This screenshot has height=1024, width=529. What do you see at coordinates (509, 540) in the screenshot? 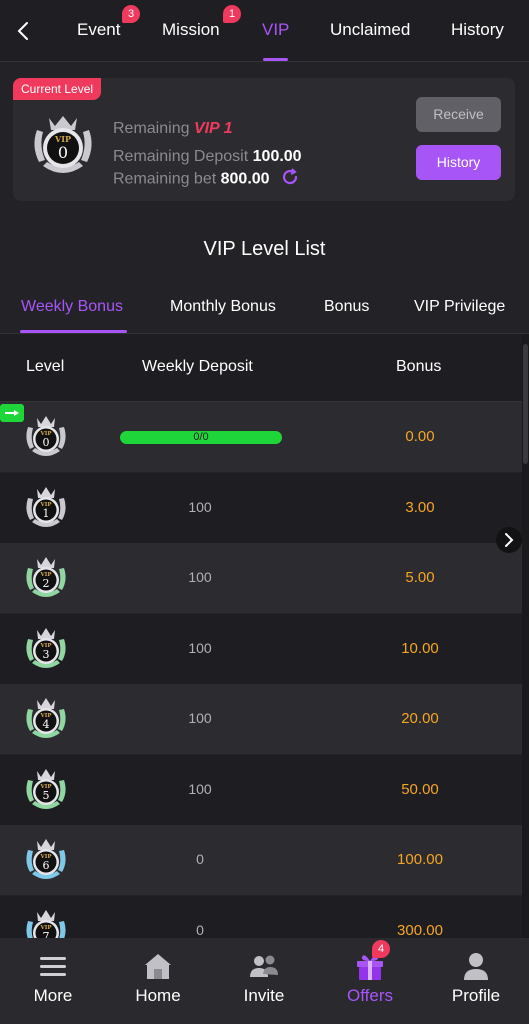
I see `chevron-right-icon` at bounding box center [509, 540].